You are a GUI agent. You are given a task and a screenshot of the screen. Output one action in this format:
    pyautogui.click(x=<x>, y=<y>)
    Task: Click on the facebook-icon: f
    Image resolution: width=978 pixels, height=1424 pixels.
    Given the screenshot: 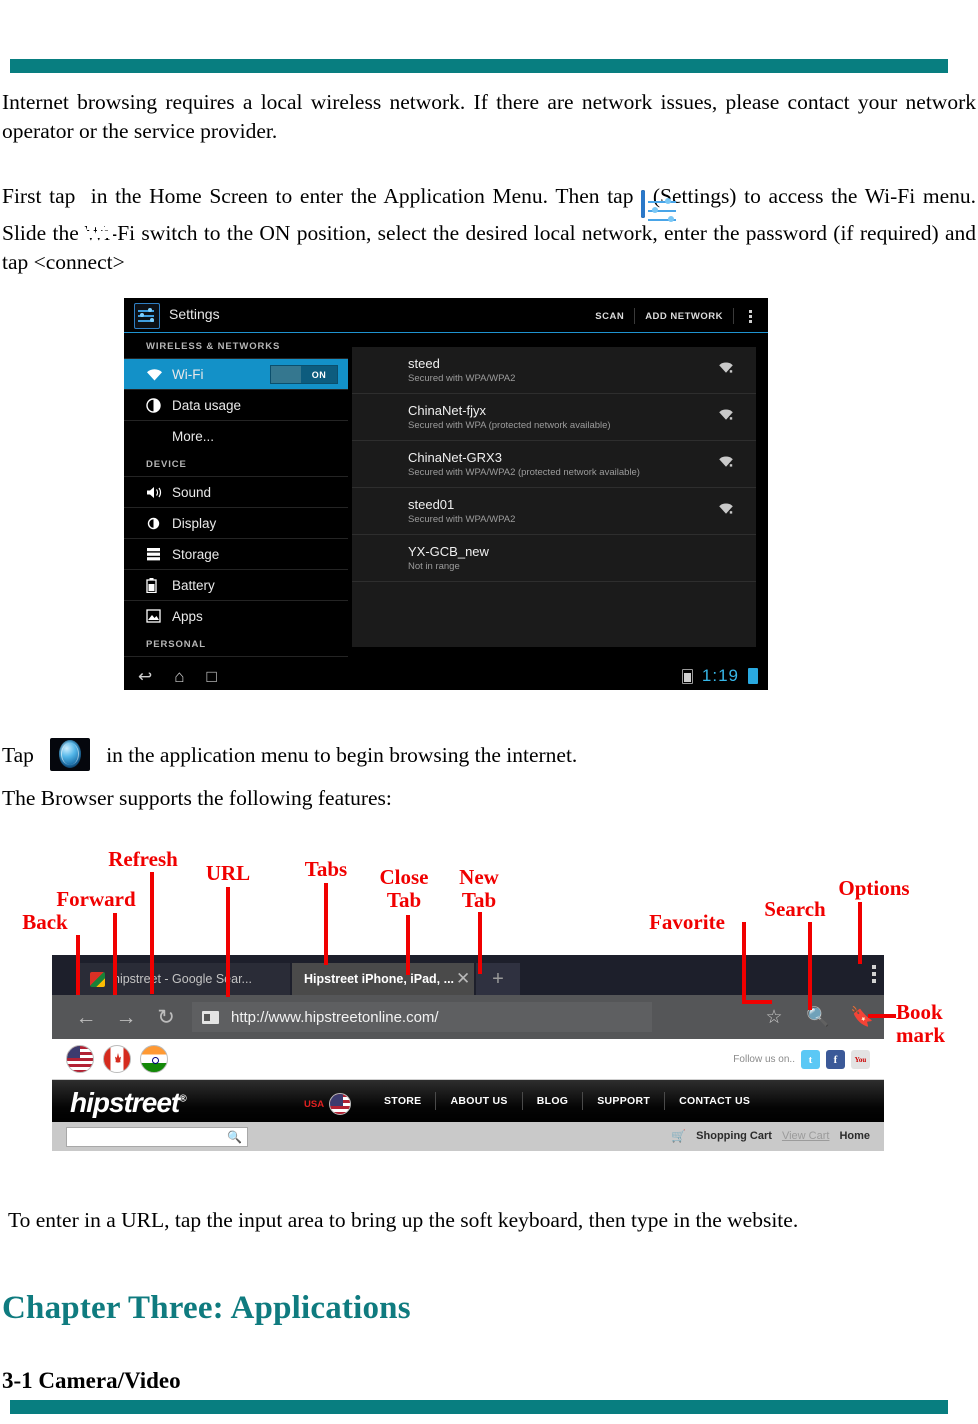 What is the action you would take?
    pyautogui.click(x=835, y=1059)
    